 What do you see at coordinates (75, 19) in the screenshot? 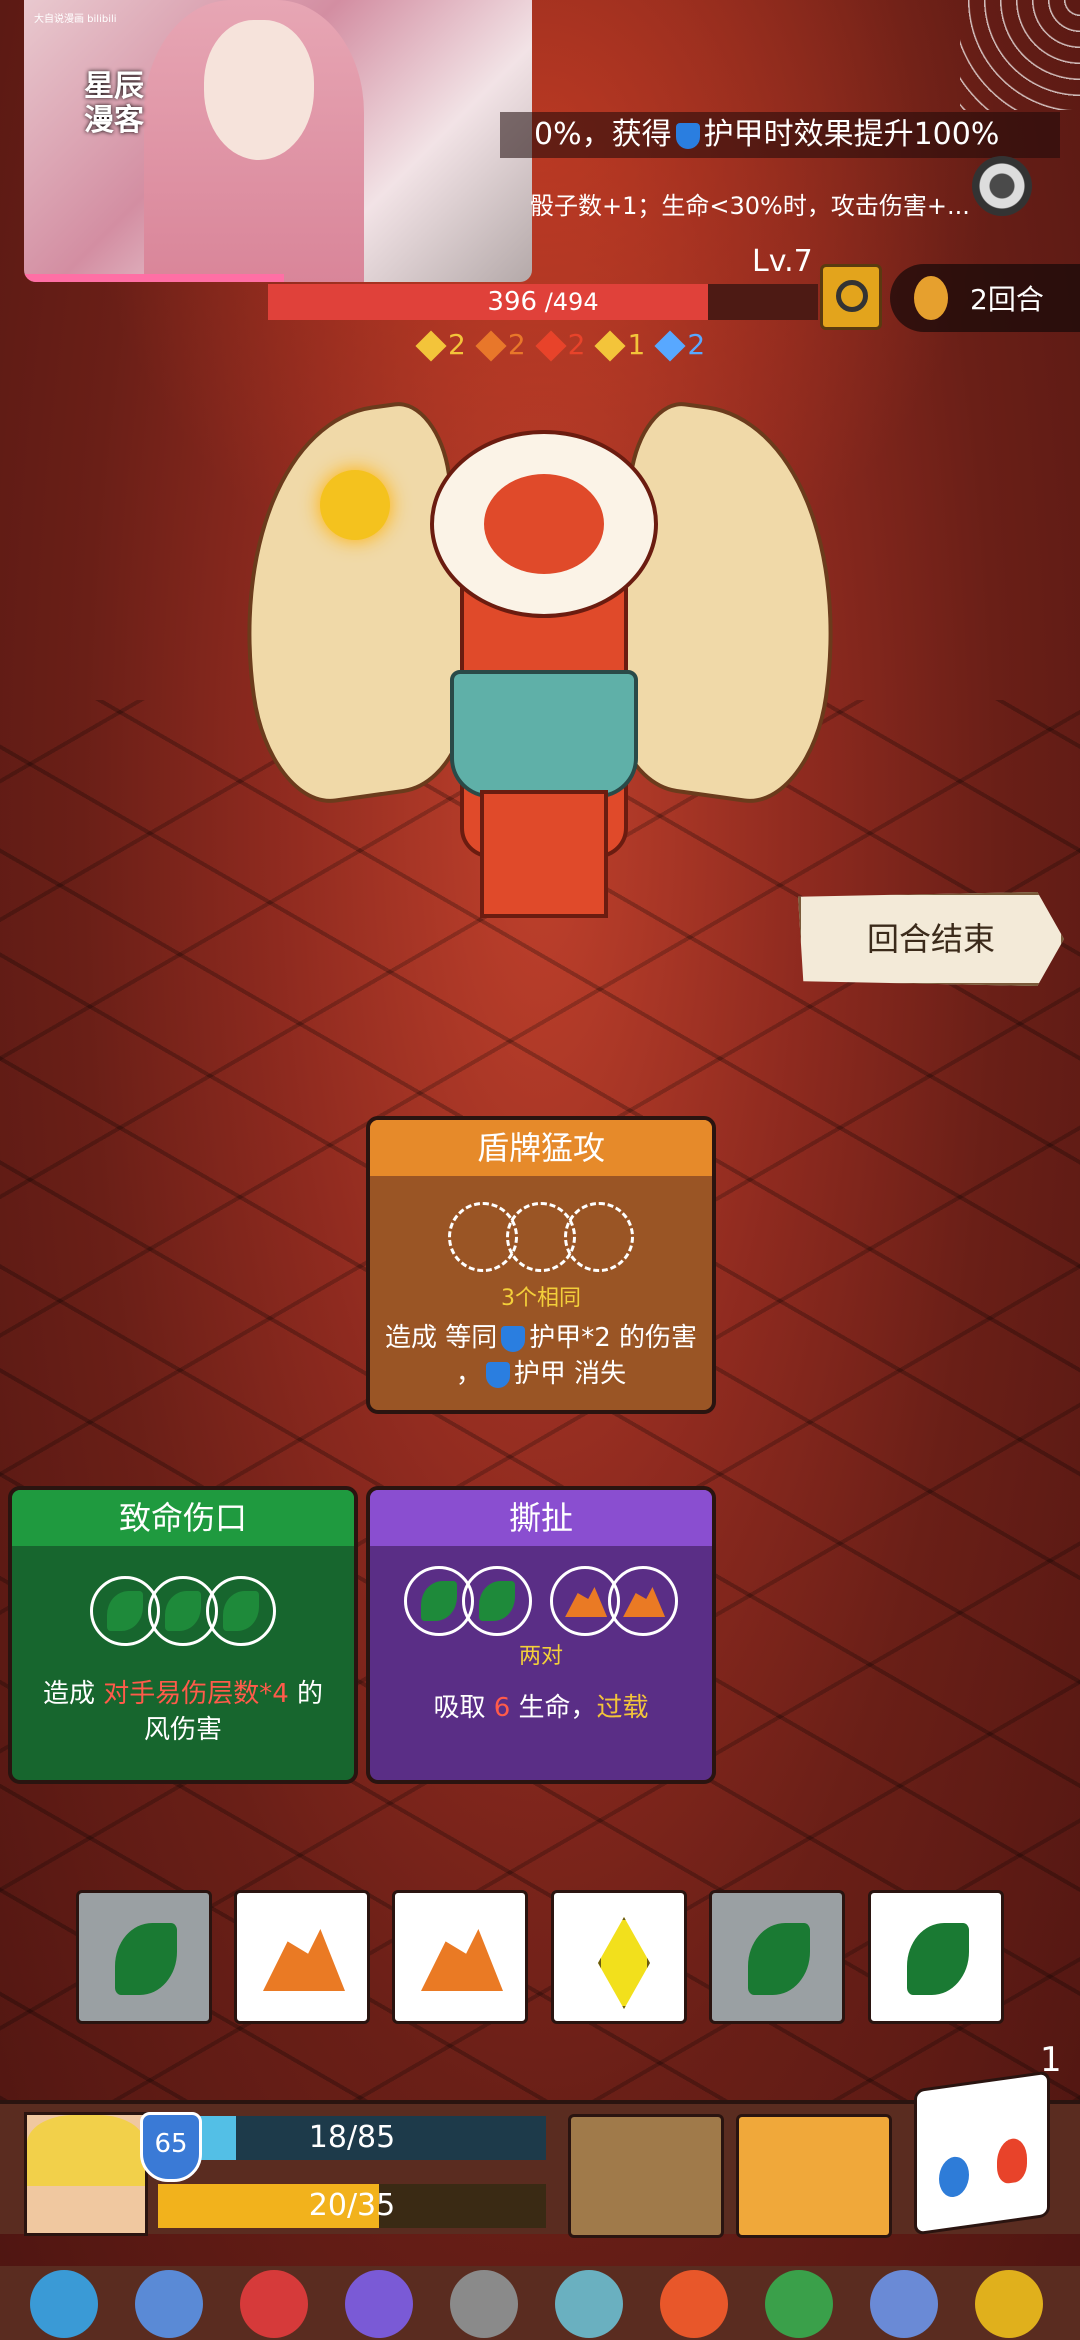
I see `portrait-watermark: 大自说漫画 bilibili` at bounding box center [75, 19].